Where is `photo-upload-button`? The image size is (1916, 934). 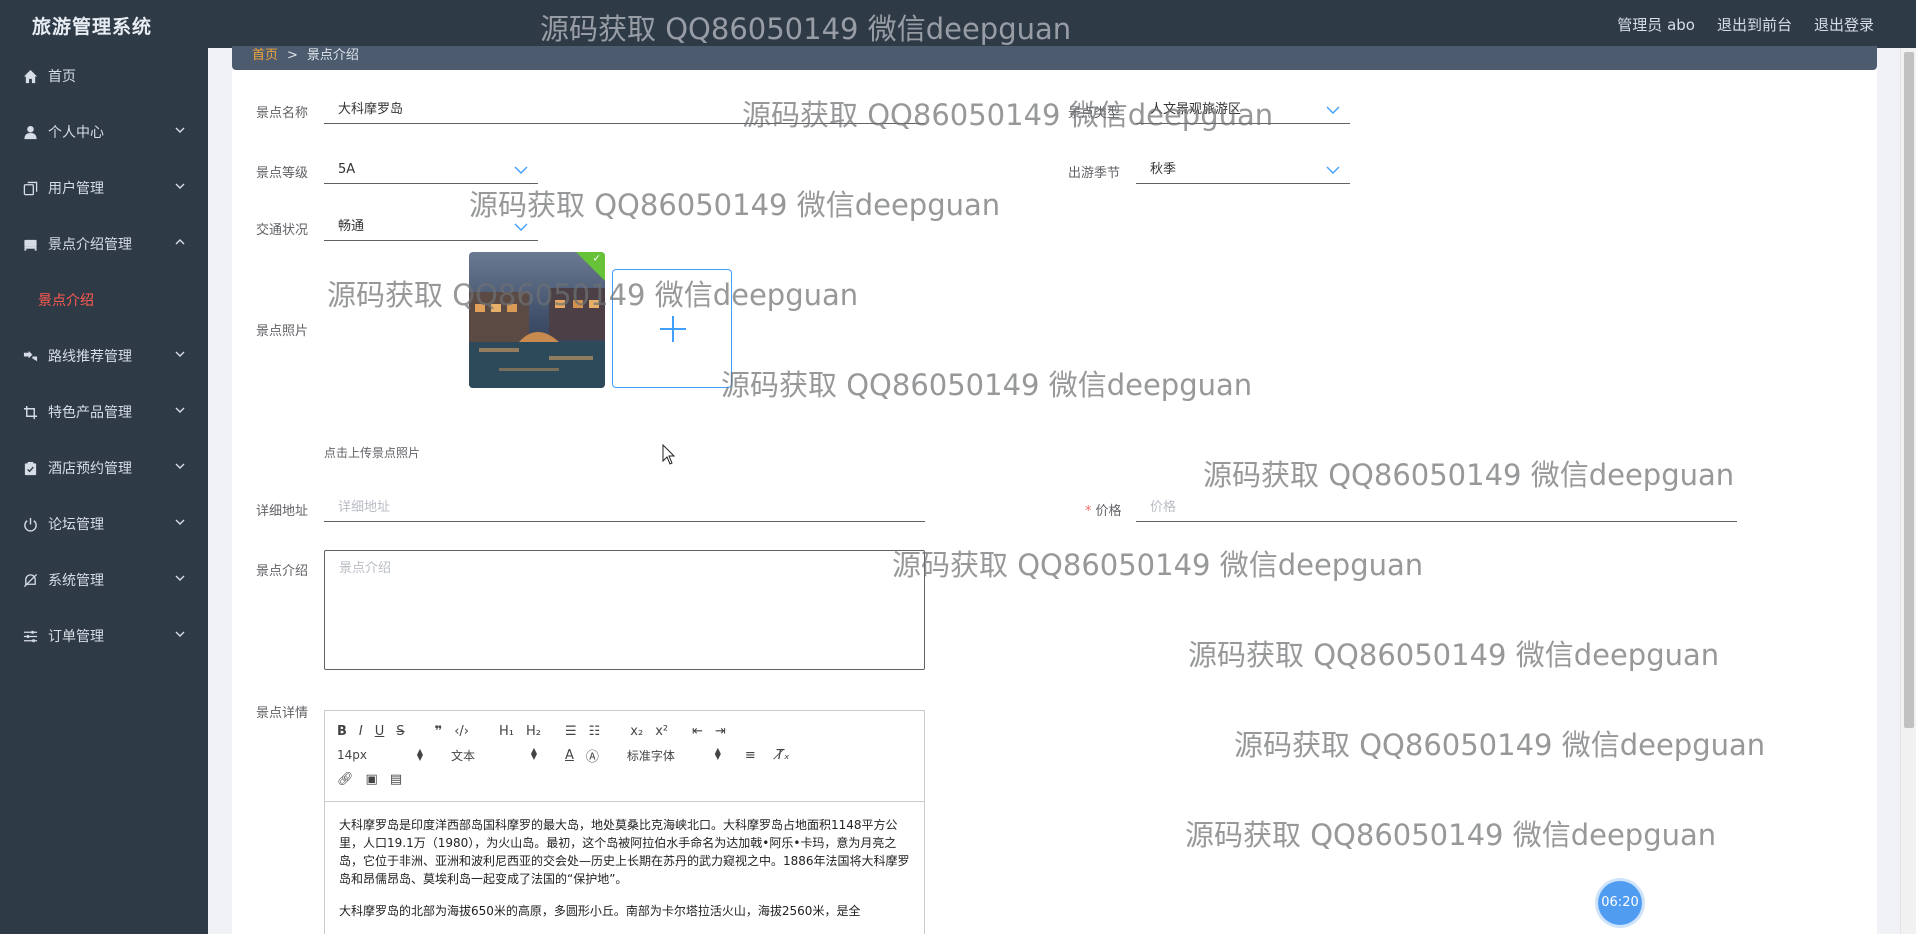 photo-upload-button is located at coordinates (672, 328).